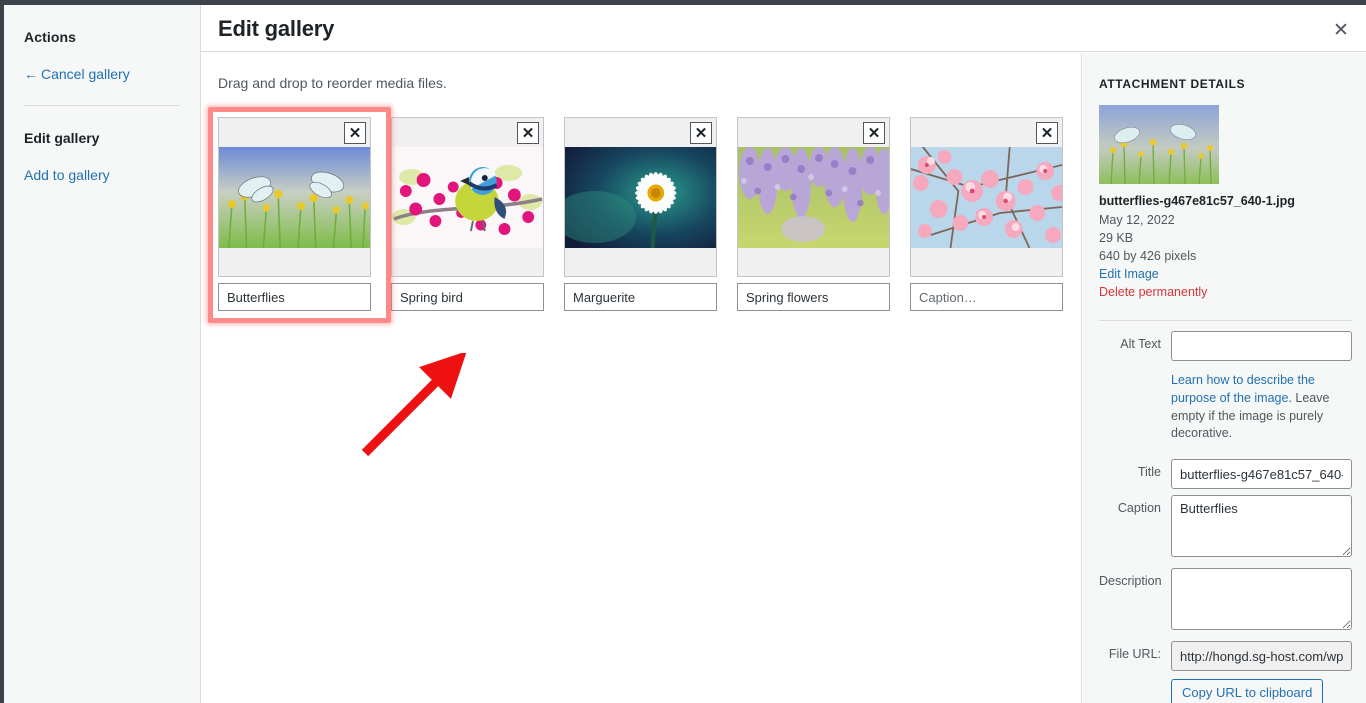 This screenshot has width=1366, height=703. I want to click on cancel-gallery-label: Cancel gallery, so click(85, 74).